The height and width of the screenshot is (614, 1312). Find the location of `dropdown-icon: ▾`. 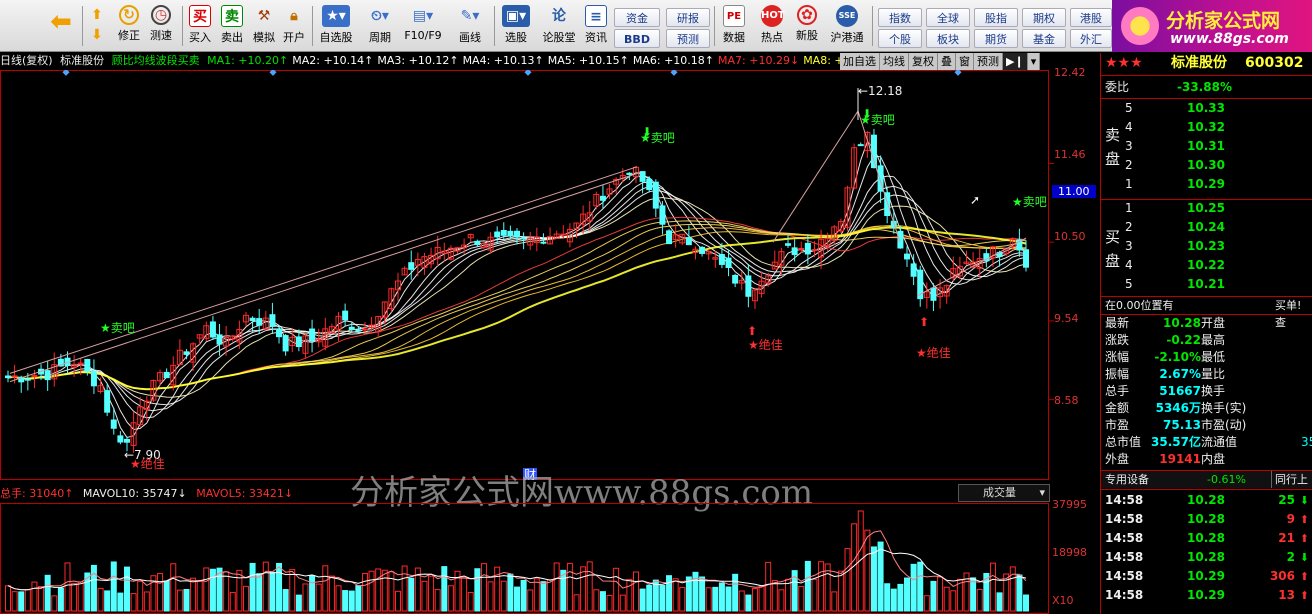

dropdown-icon: ▾ is located at coordinates (1034, 61).